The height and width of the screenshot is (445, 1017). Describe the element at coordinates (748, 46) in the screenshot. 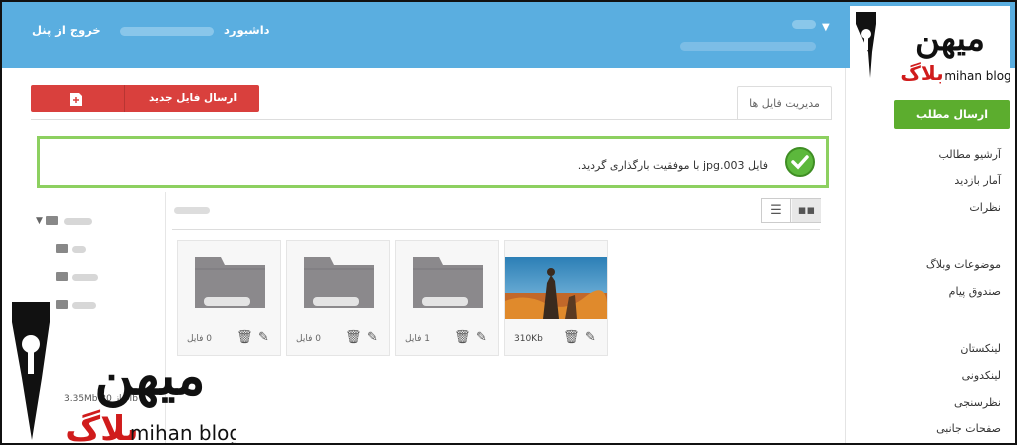

I see `user-email-blurred` at that location.